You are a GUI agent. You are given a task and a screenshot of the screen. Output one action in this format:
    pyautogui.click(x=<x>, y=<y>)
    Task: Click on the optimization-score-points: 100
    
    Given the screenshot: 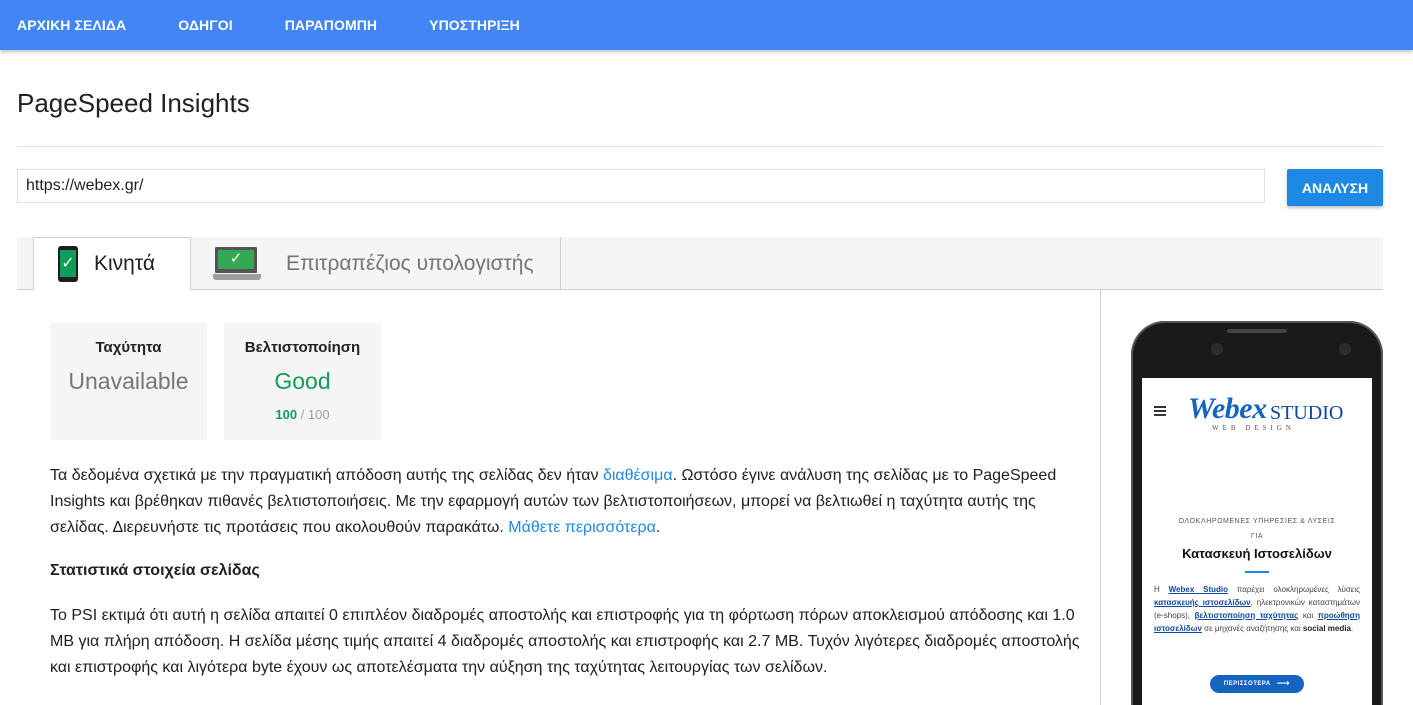 What is the action you would take?
    pyautogui.click(x=286, y=414)
    